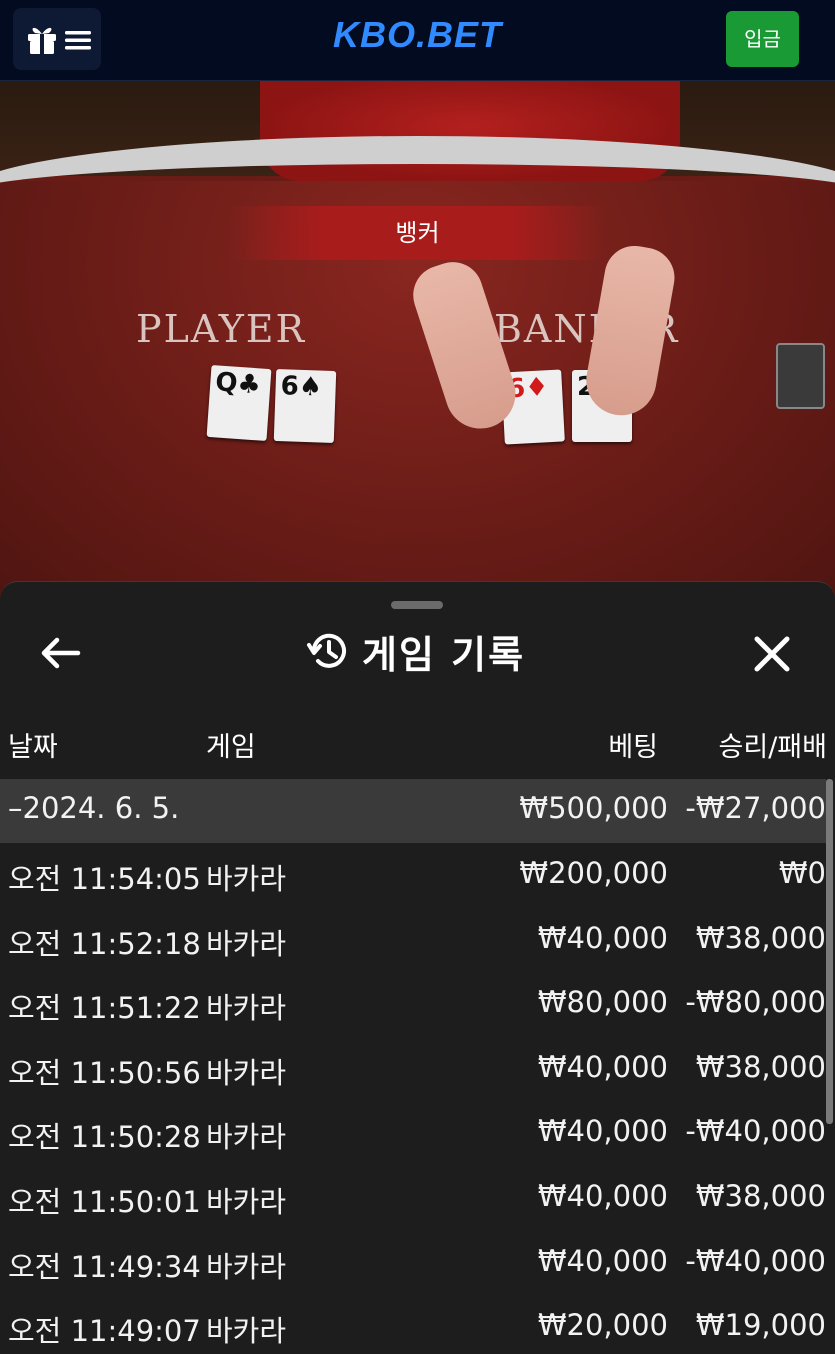 Image resolution: width=835 pixels, height=1354 pixels. What do you see at coordinates (444, 654) in the screenshot?
I see `sheet-title-text: 게임 기록` at bounding box center [444, 654].